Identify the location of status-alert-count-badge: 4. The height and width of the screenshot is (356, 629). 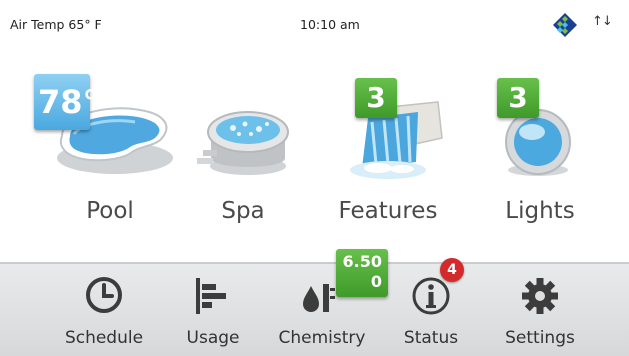
(452, 270).